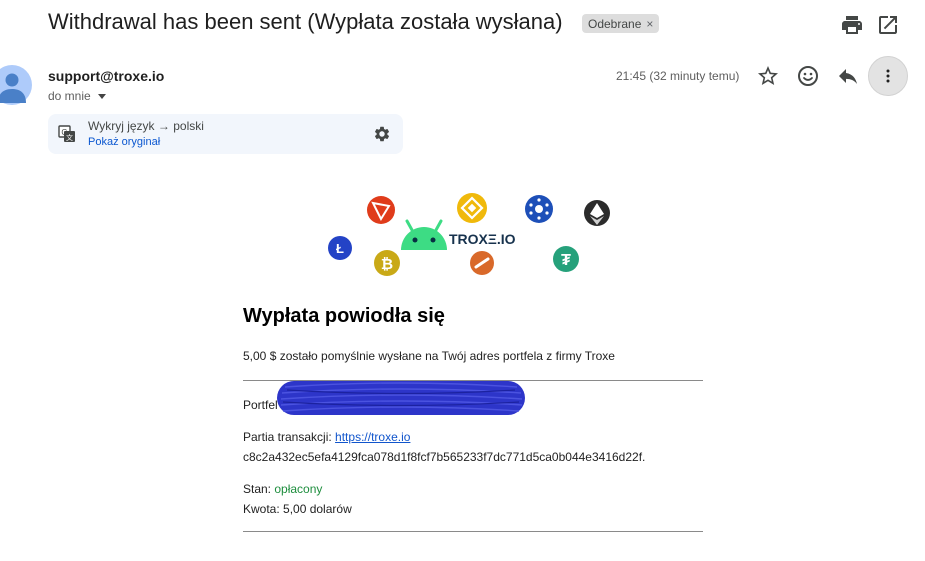 The height and width of the screenshot is (561, 925). What do you see at coordinates (69, 137) in the screenshot?
I see `svg-text: 文` at bounding box center [69, 137].